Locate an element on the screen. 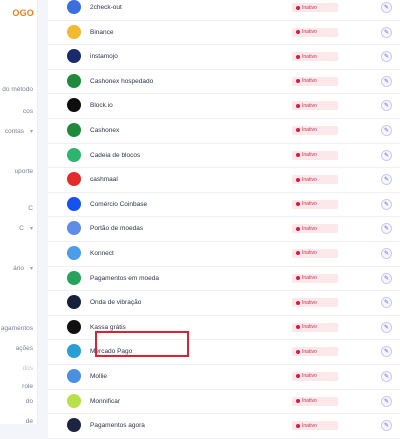  table-row: Block.io Inativo ✎ is located at coordinates (224, 106).